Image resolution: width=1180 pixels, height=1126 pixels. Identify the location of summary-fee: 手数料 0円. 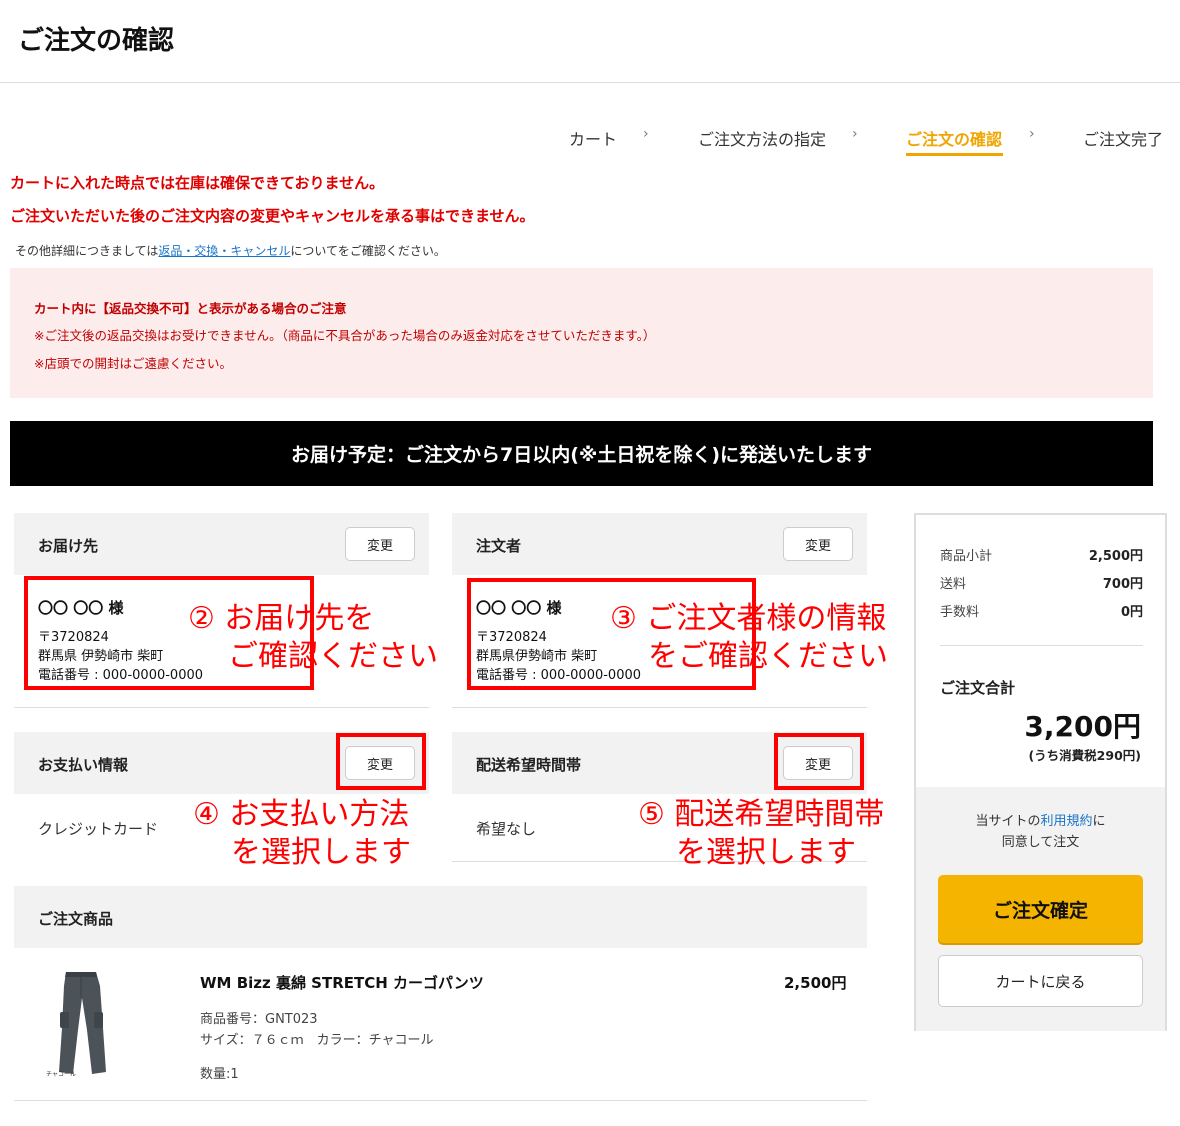
(1041, 610).